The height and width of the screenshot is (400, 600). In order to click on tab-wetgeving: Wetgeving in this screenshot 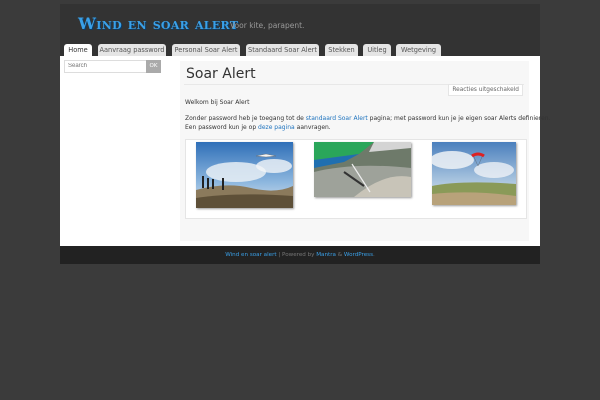, I will do `click(418, 50)`.